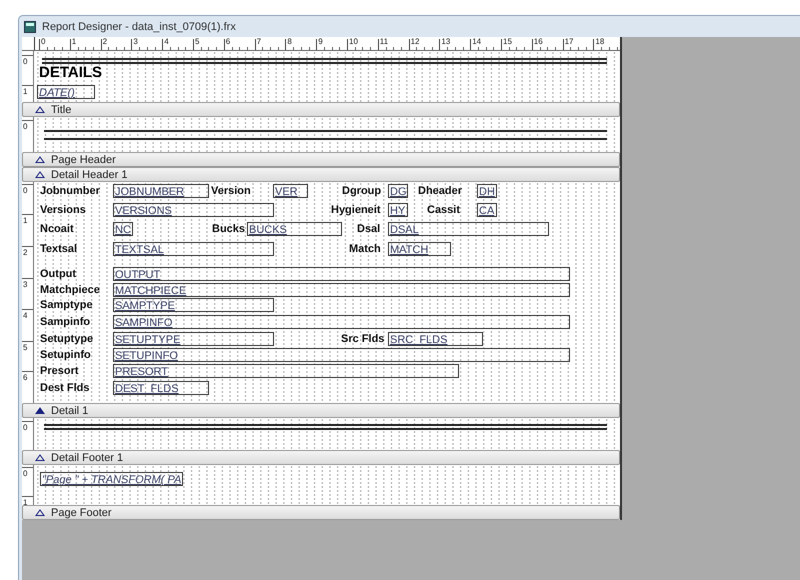  What do you see at coordinates (341, 355) in the screenshot?
I see `report-field: SETUPINFO` at bounding box center [341, 355].